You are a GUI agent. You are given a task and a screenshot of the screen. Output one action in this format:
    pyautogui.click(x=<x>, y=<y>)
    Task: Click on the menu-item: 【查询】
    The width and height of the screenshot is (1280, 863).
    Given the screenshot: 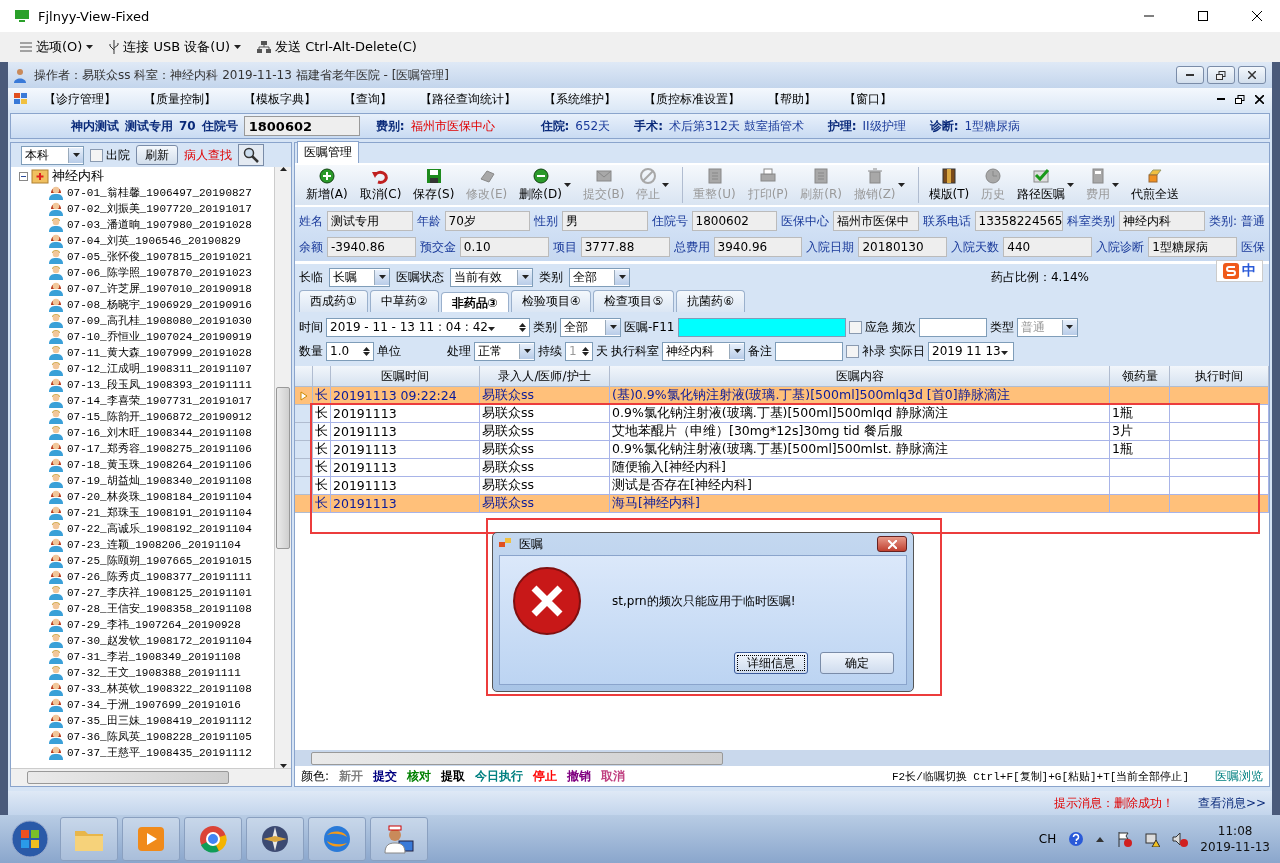 What is the action you would take?
    pyautogui.click(x=368, y=99)
    